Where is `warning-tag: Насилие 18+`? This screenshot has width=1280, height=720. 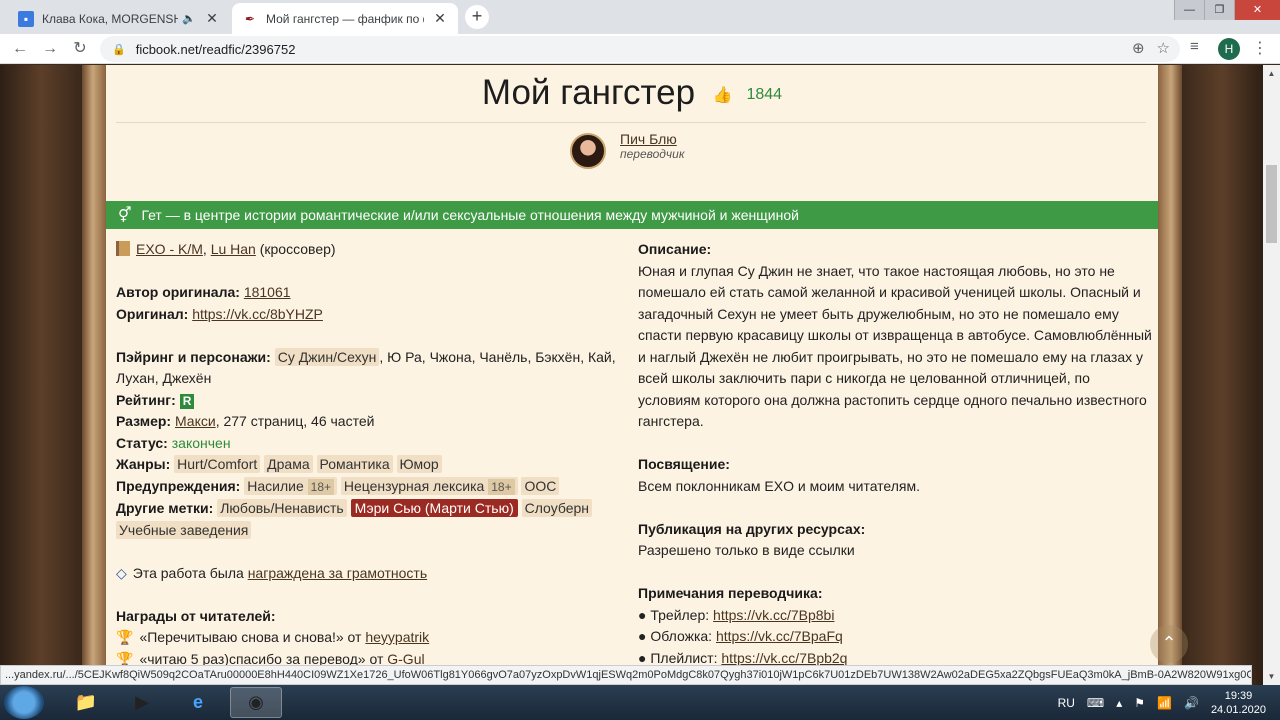
warning-tag: Насилие 18+ is located at coordinates (290, 485).